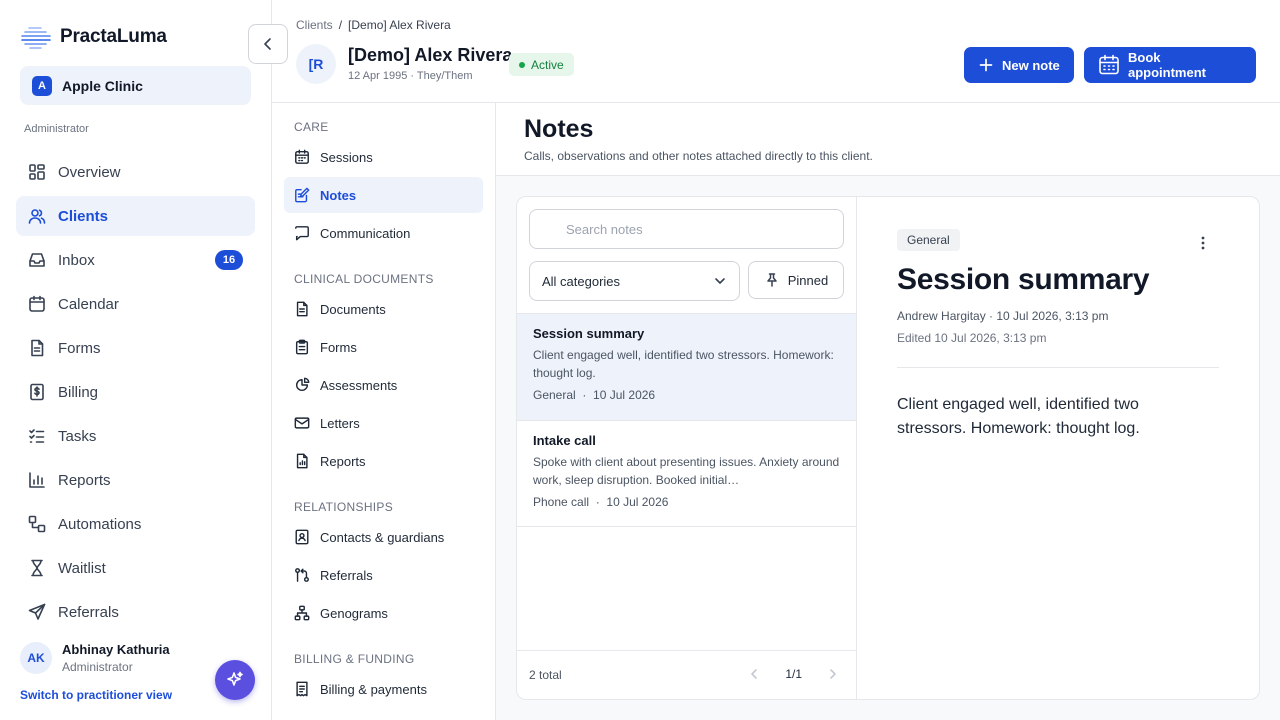 The height and width of the screenshot is (720, 1280). What do you see at coordinates (302, 347) in the screenshot?
I see `clipboard-icon` at bounding box center [302, 347].